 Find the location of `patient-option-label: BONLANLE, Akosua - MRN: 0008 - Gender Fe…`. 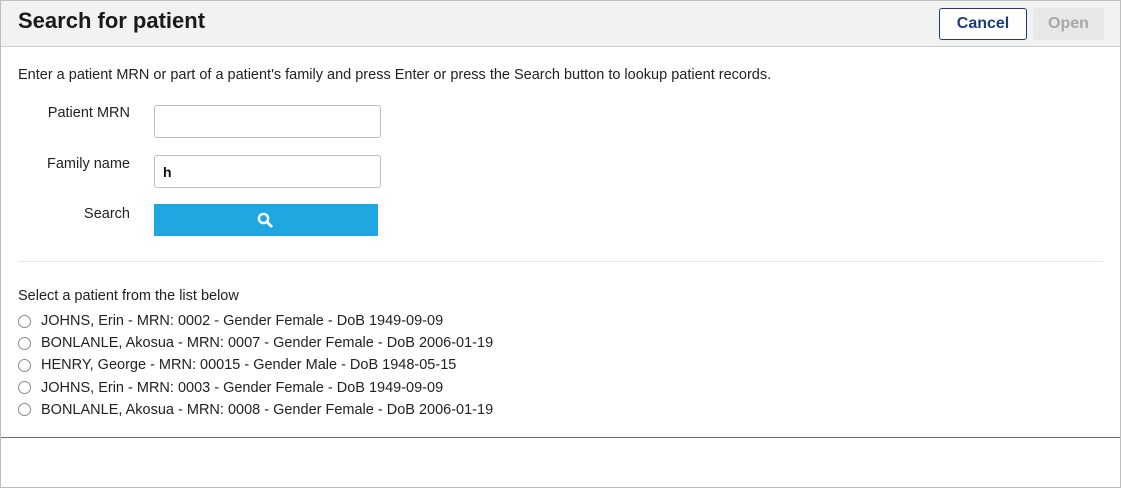

patient-option-label: BONLANLE, Akosua - MRN: 0008 - Gender Fe… is located at coordinates (267, 409).